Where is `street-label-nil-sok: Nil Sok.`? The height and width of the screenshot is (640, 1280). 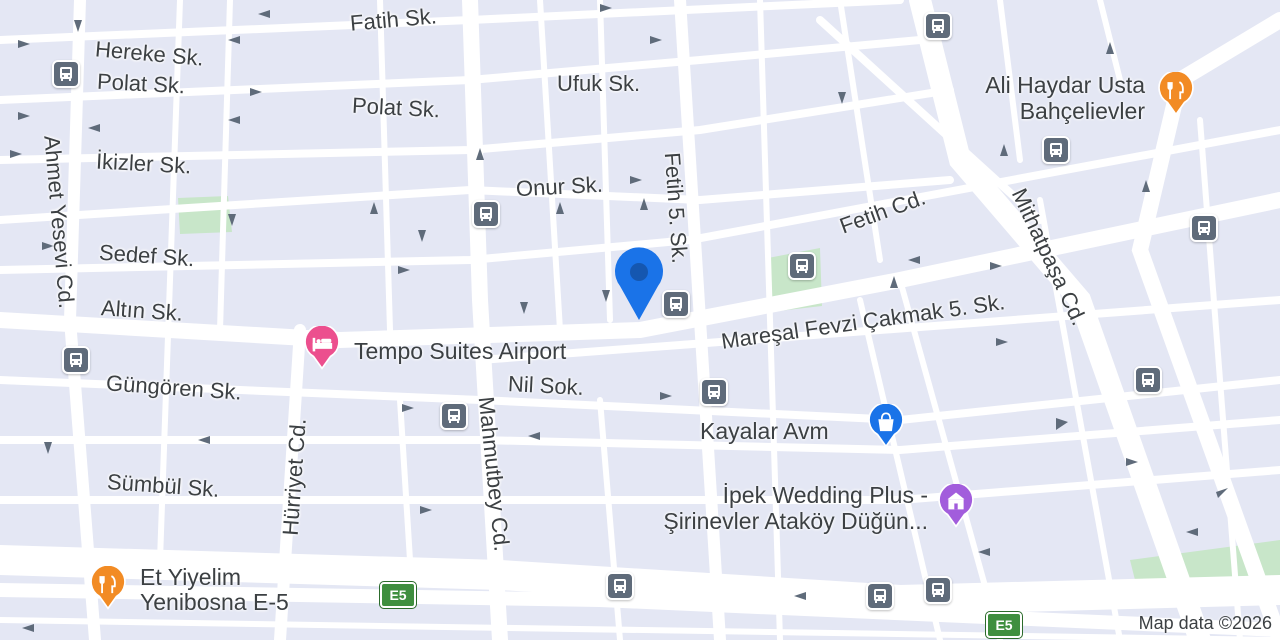 street-label-nil-sok: Nil Sok. is located at coordinates (546, 385).